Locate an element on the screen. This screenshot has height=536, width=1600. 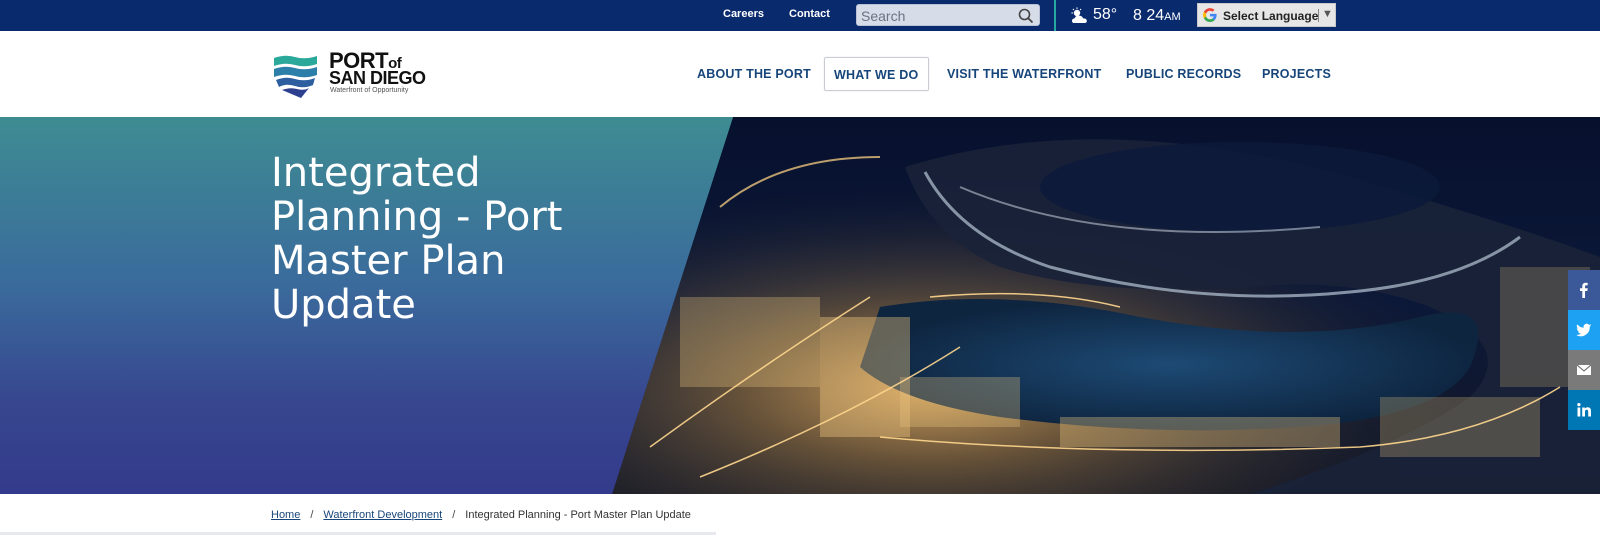
language-selector: Select Language ▼ is located at coordinates (1266, 15).